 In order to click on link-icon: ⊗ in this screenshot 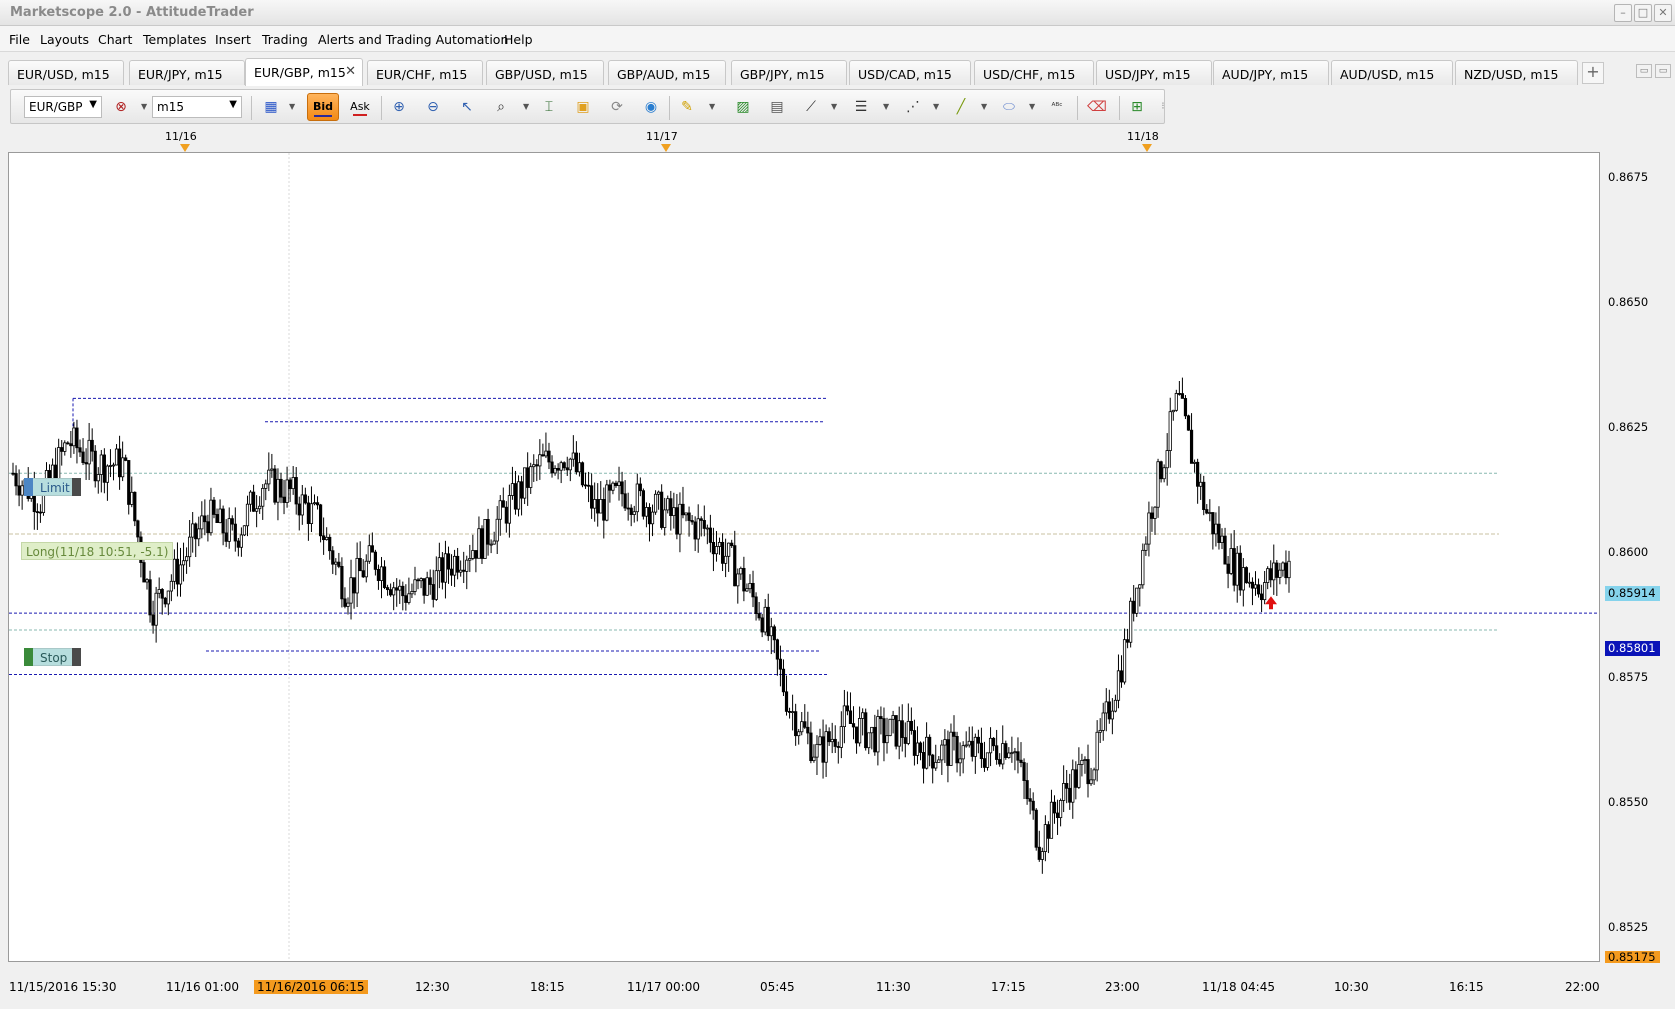, I will do `click(121, 107)`.